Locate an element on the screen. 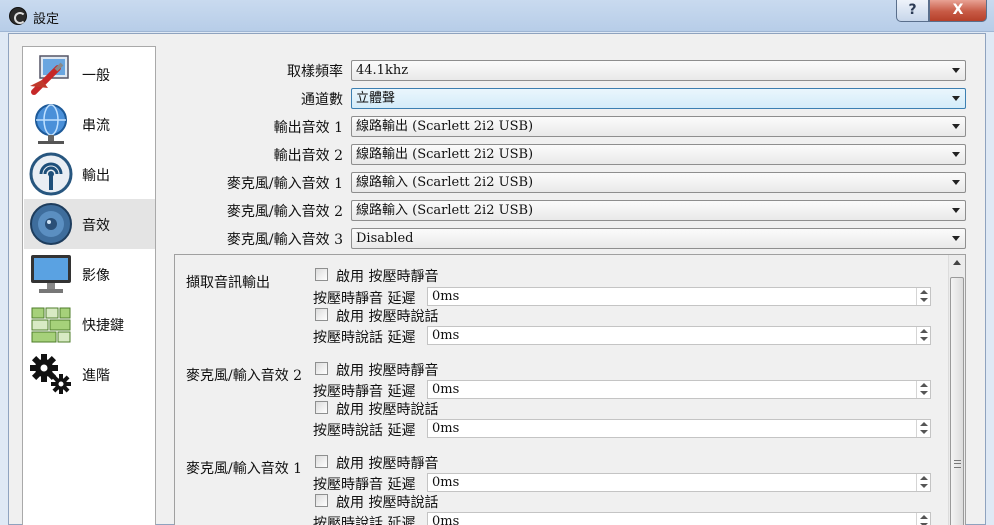  desktop-audio-1-label: 輸出音效 1 is located at coordinates (308, 128).